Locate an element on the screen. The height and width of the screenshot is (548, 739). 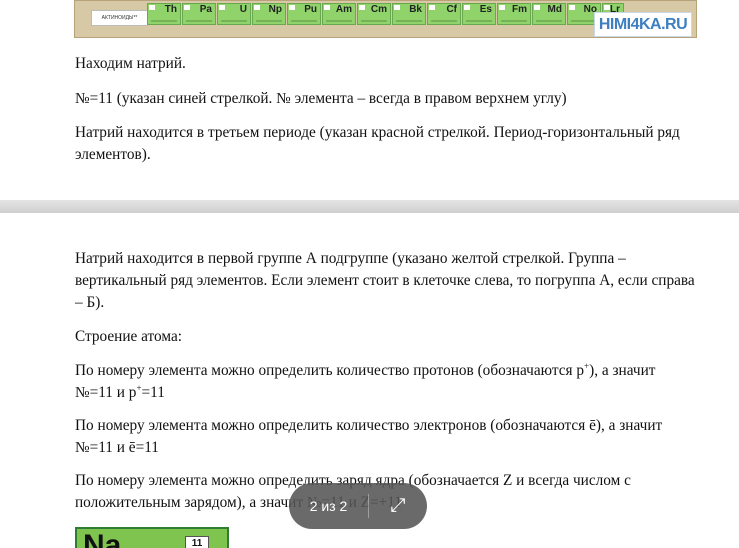
element-cell: Pu is located at coordinates (304, 14).